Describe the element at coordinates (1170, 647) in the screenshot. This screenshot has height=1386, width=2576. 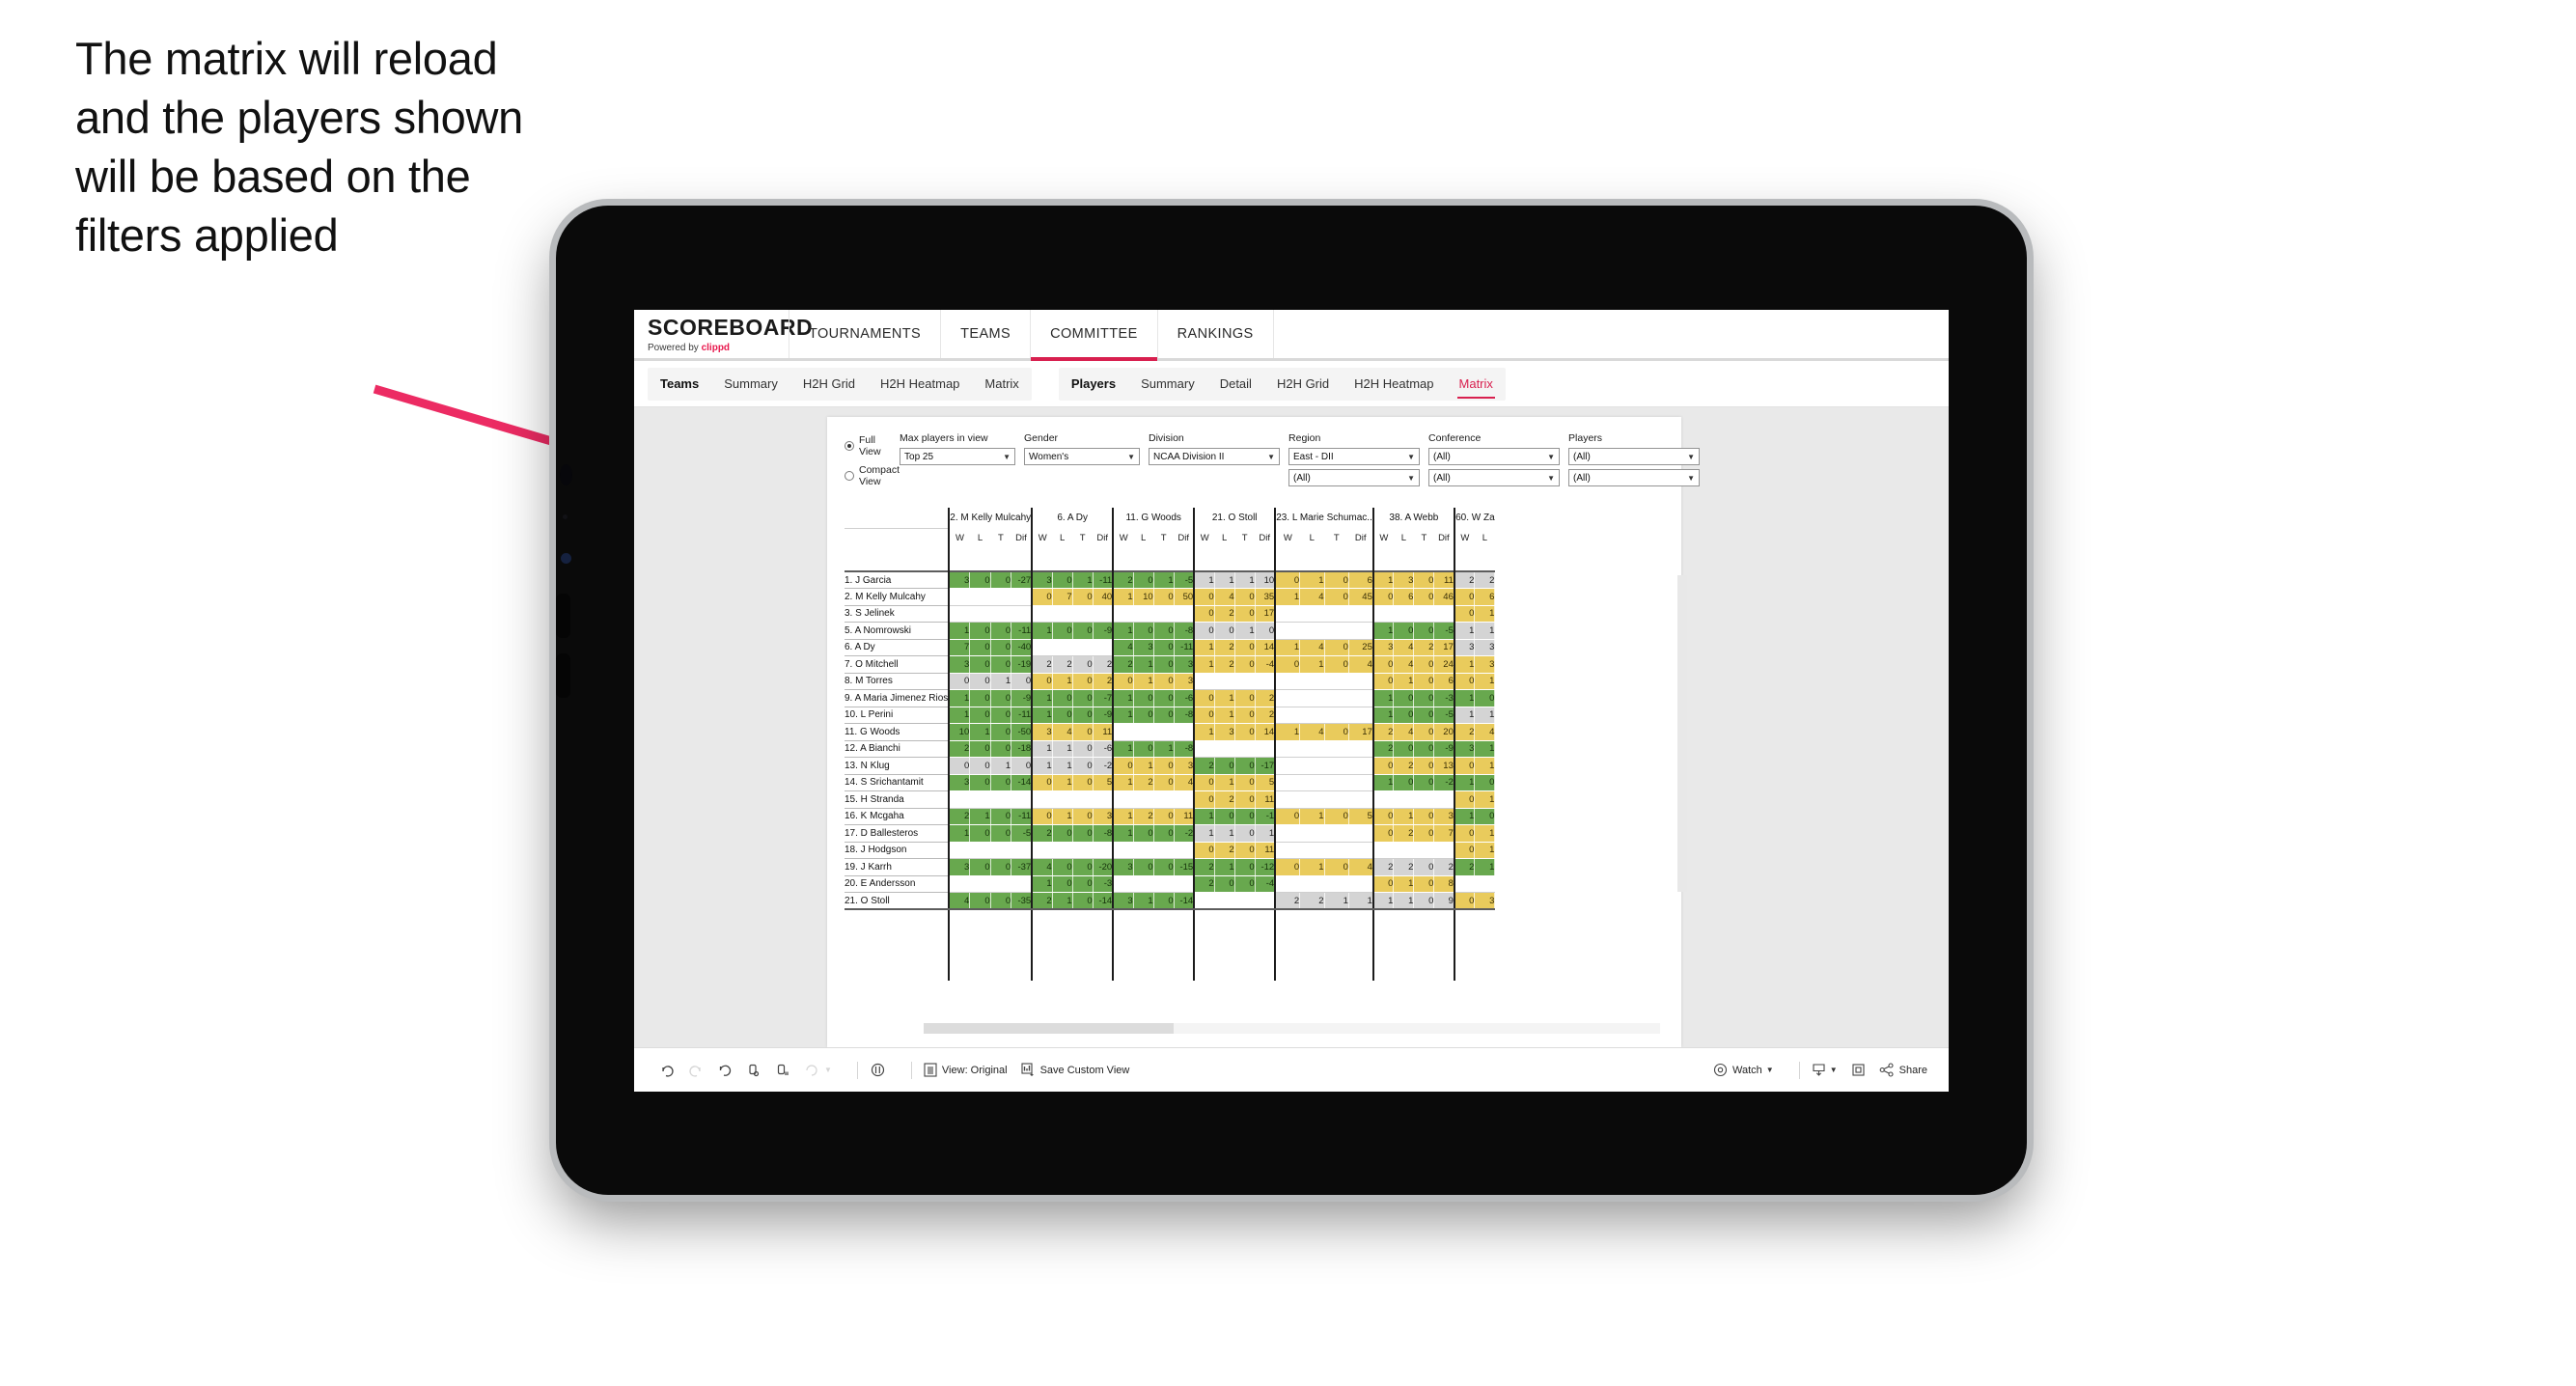
I see `matrix-row: 6. A Dy 7 0 0 -40 4 3 0 -11 1 2 0 14 1 4 0 25 3 4 2 17 3 3` at that location.